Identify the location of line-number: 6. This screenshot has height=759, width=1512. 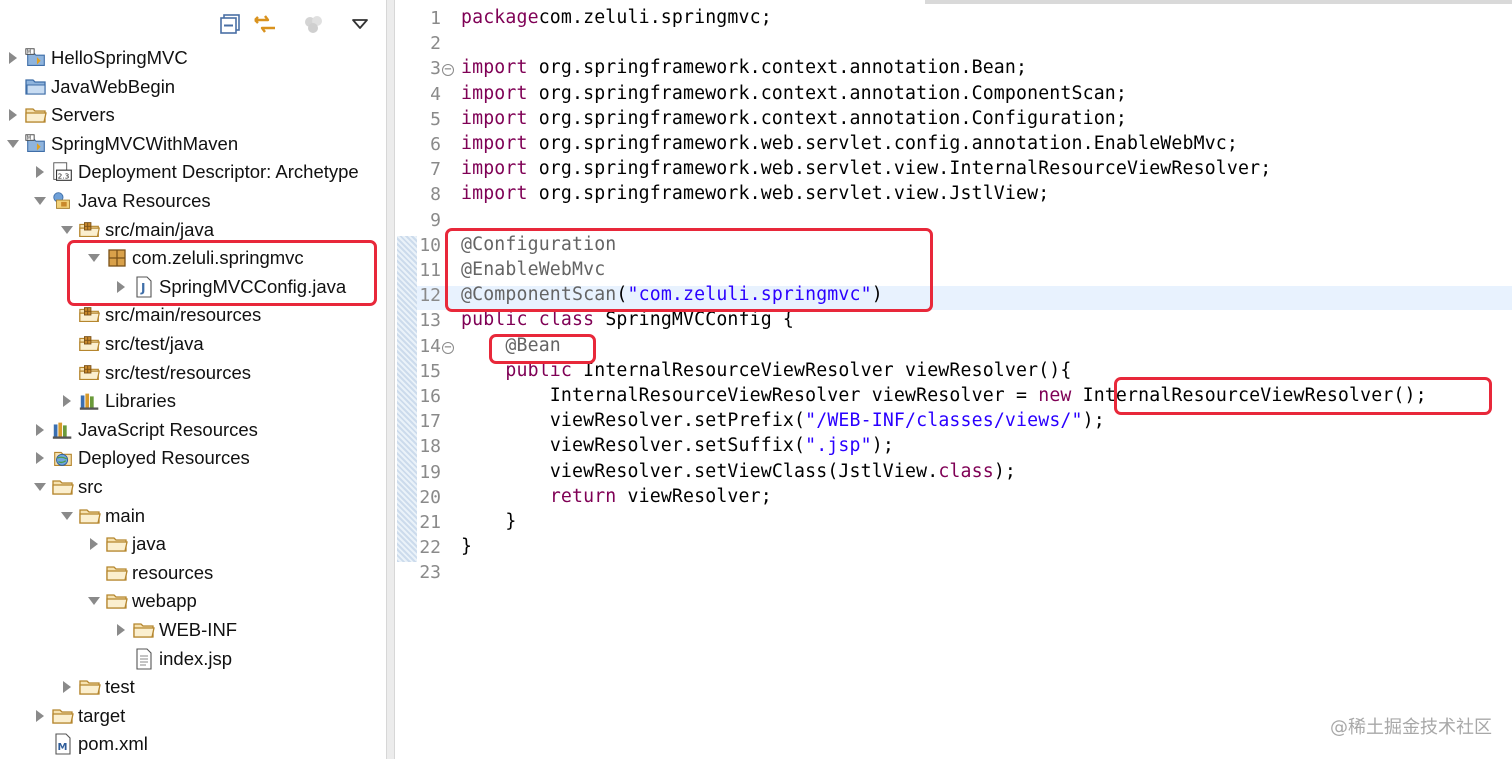
(435, 144).